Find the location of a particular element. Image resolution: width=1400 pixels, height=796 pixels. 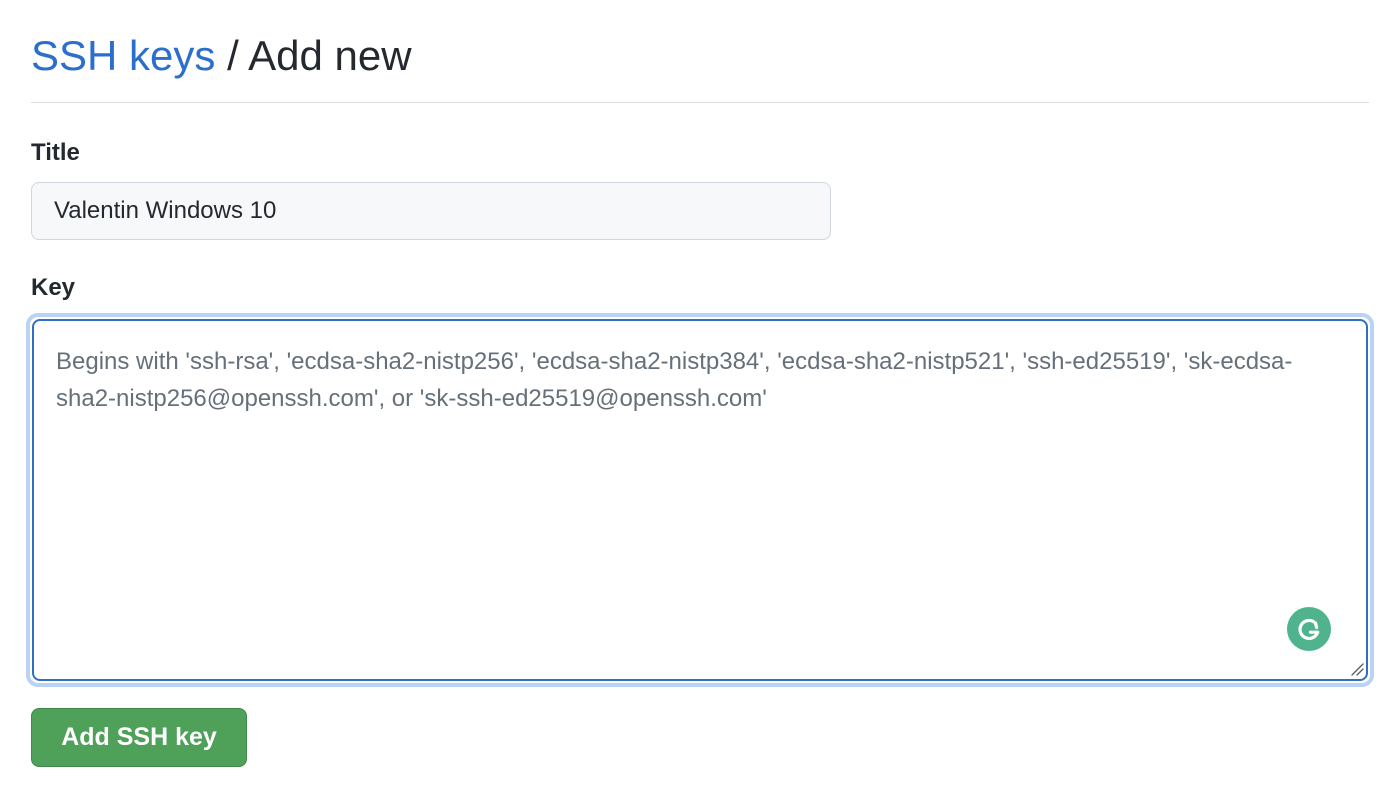

title-label: Title is located at coordinates (55, 152).